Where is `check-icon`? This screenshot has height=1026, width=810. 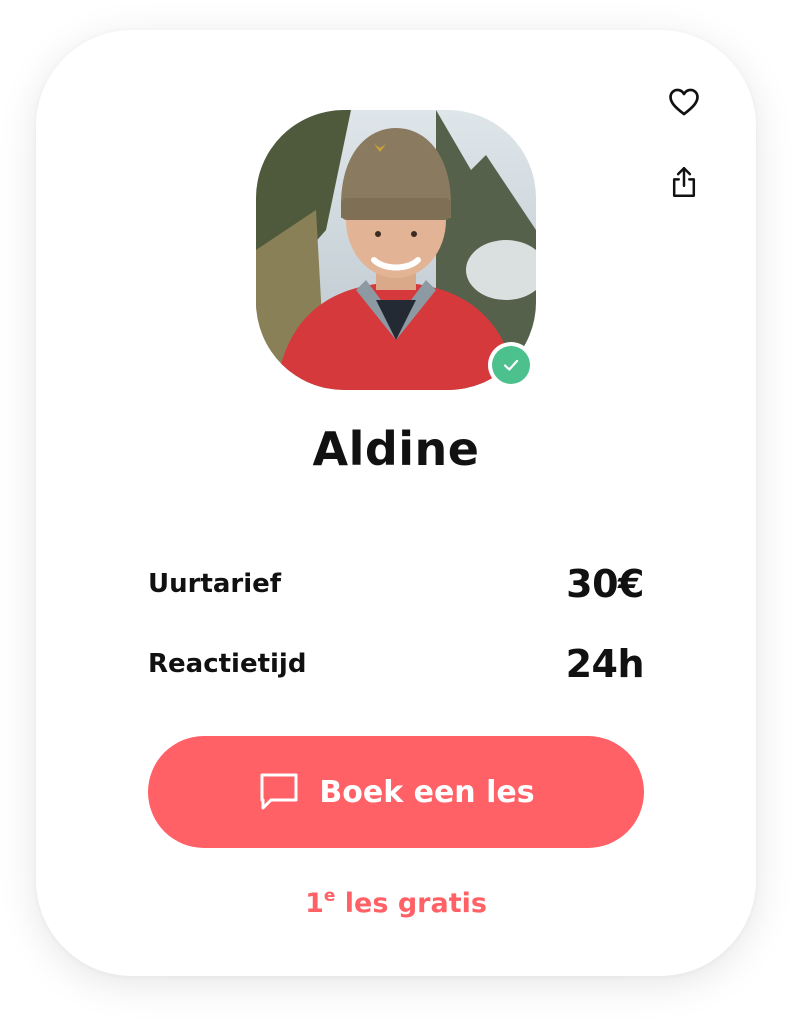 check-icon is located at coordinates (511, 365).